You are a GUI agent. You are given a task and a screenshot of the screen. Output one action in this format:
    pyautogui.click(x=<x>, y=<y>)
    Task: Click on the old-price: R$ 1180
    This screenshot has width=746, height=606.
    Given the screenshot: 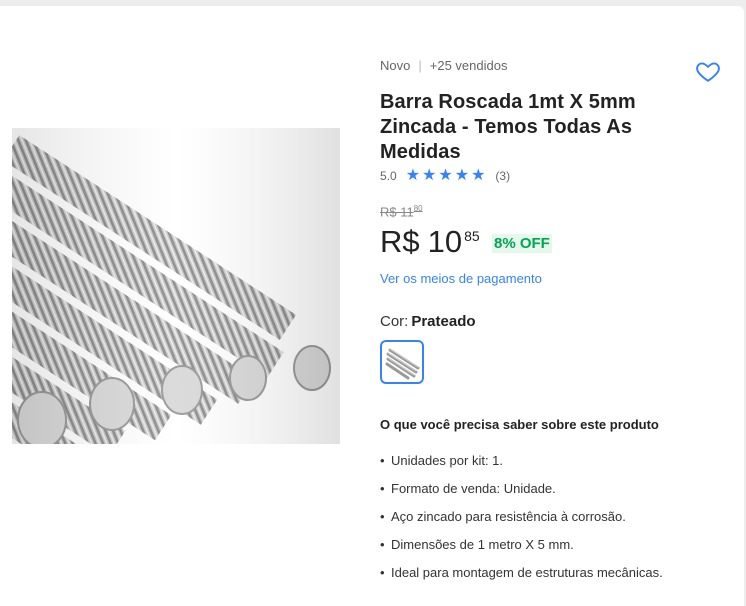 What is the action you would take?
    pyautogui.click(x=401, y=211)
    